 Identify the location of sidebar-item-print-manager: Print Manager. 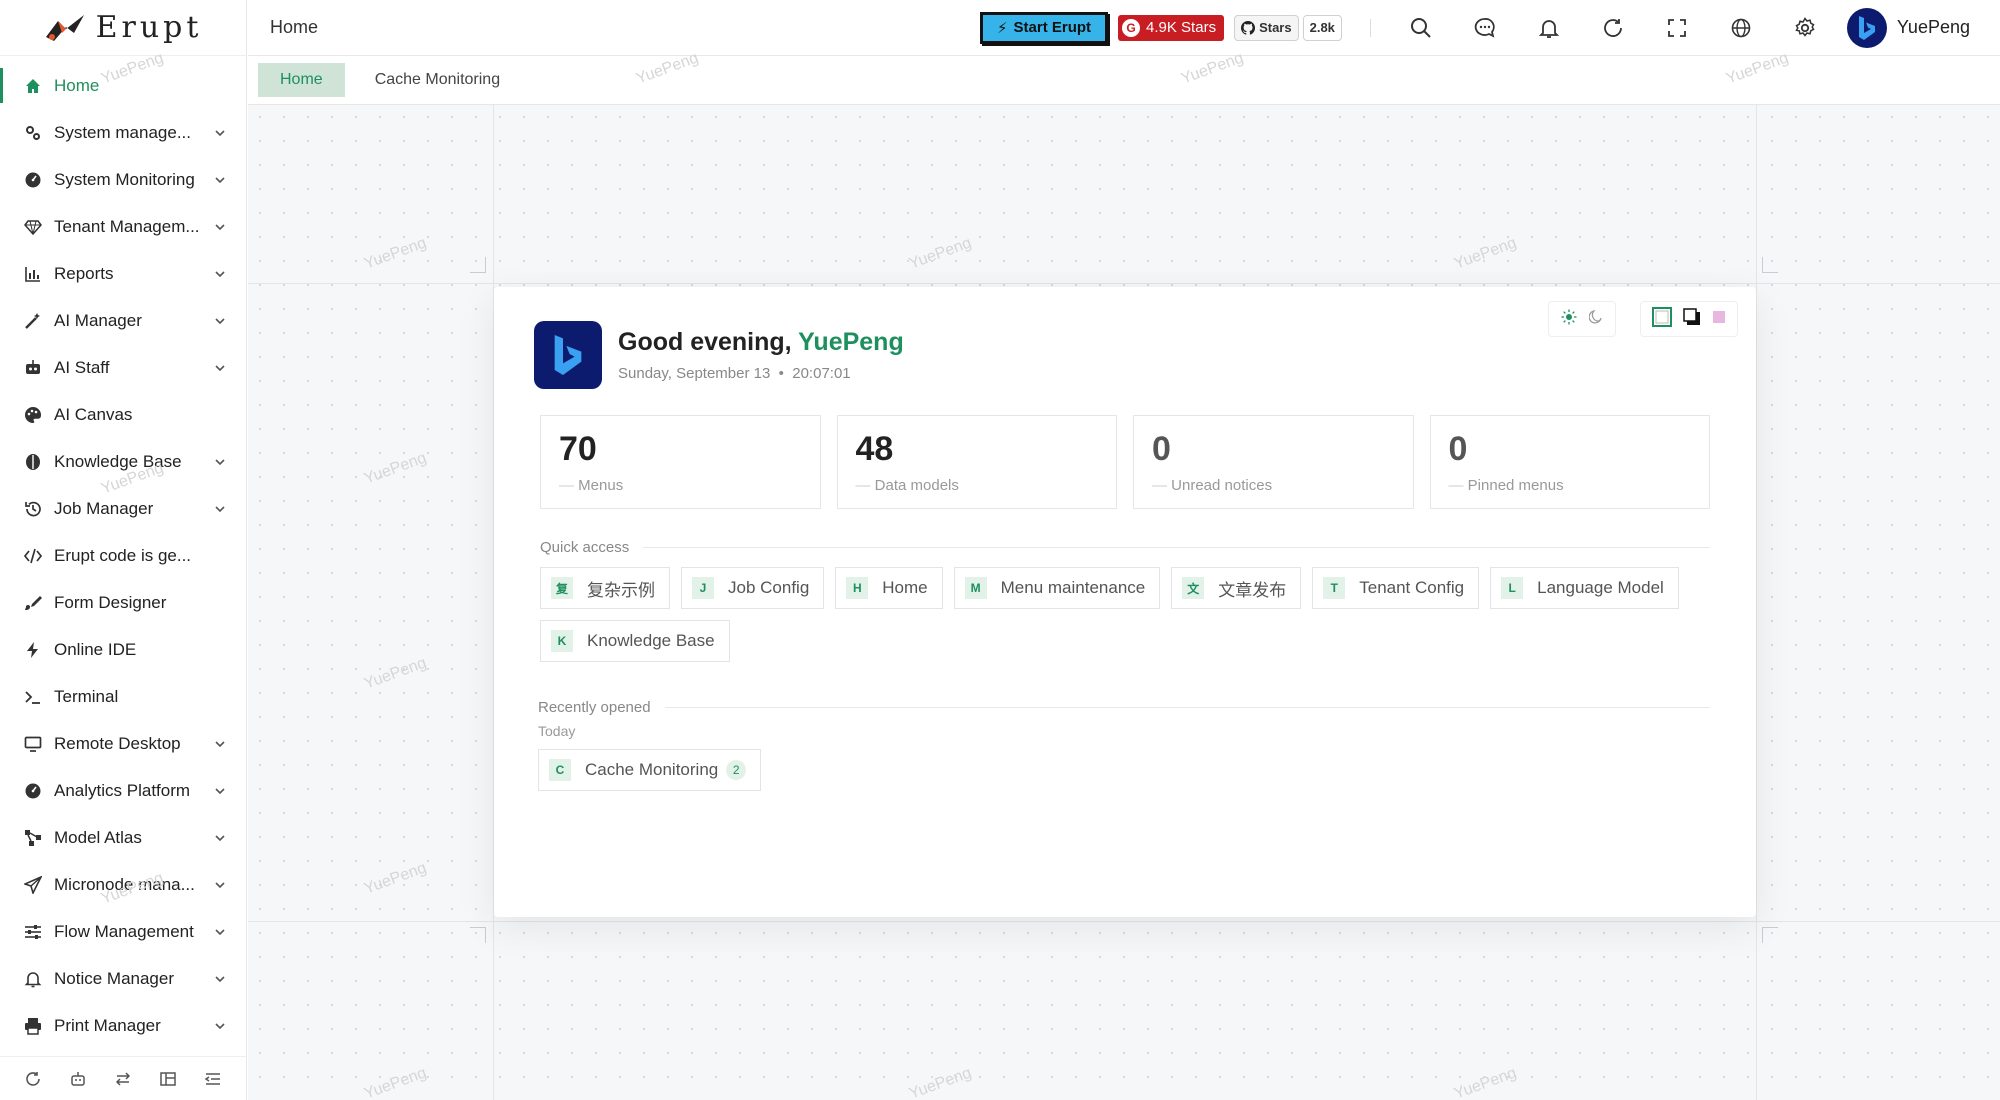
(123, 1025).